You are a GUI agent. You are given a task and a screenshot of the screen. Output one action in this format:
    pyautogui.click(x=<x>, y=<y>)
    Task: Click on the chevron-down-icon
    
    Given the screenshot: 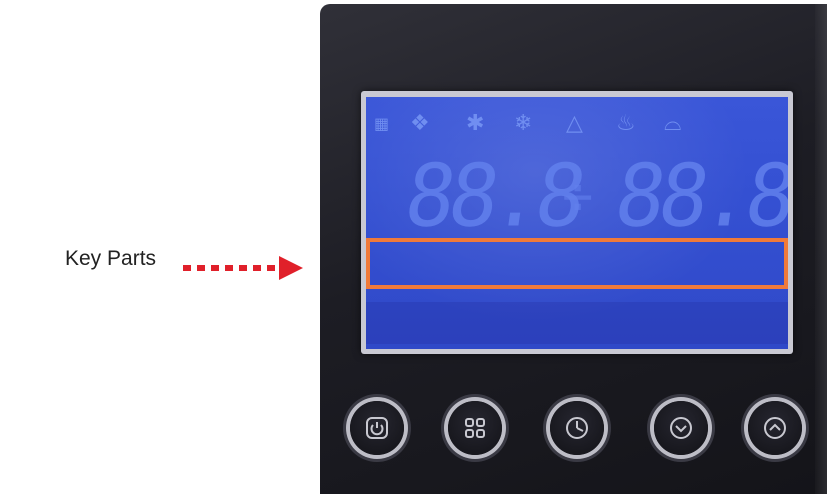 What is the action you would take?
    pyautogui.click(x=681, y=428)
    